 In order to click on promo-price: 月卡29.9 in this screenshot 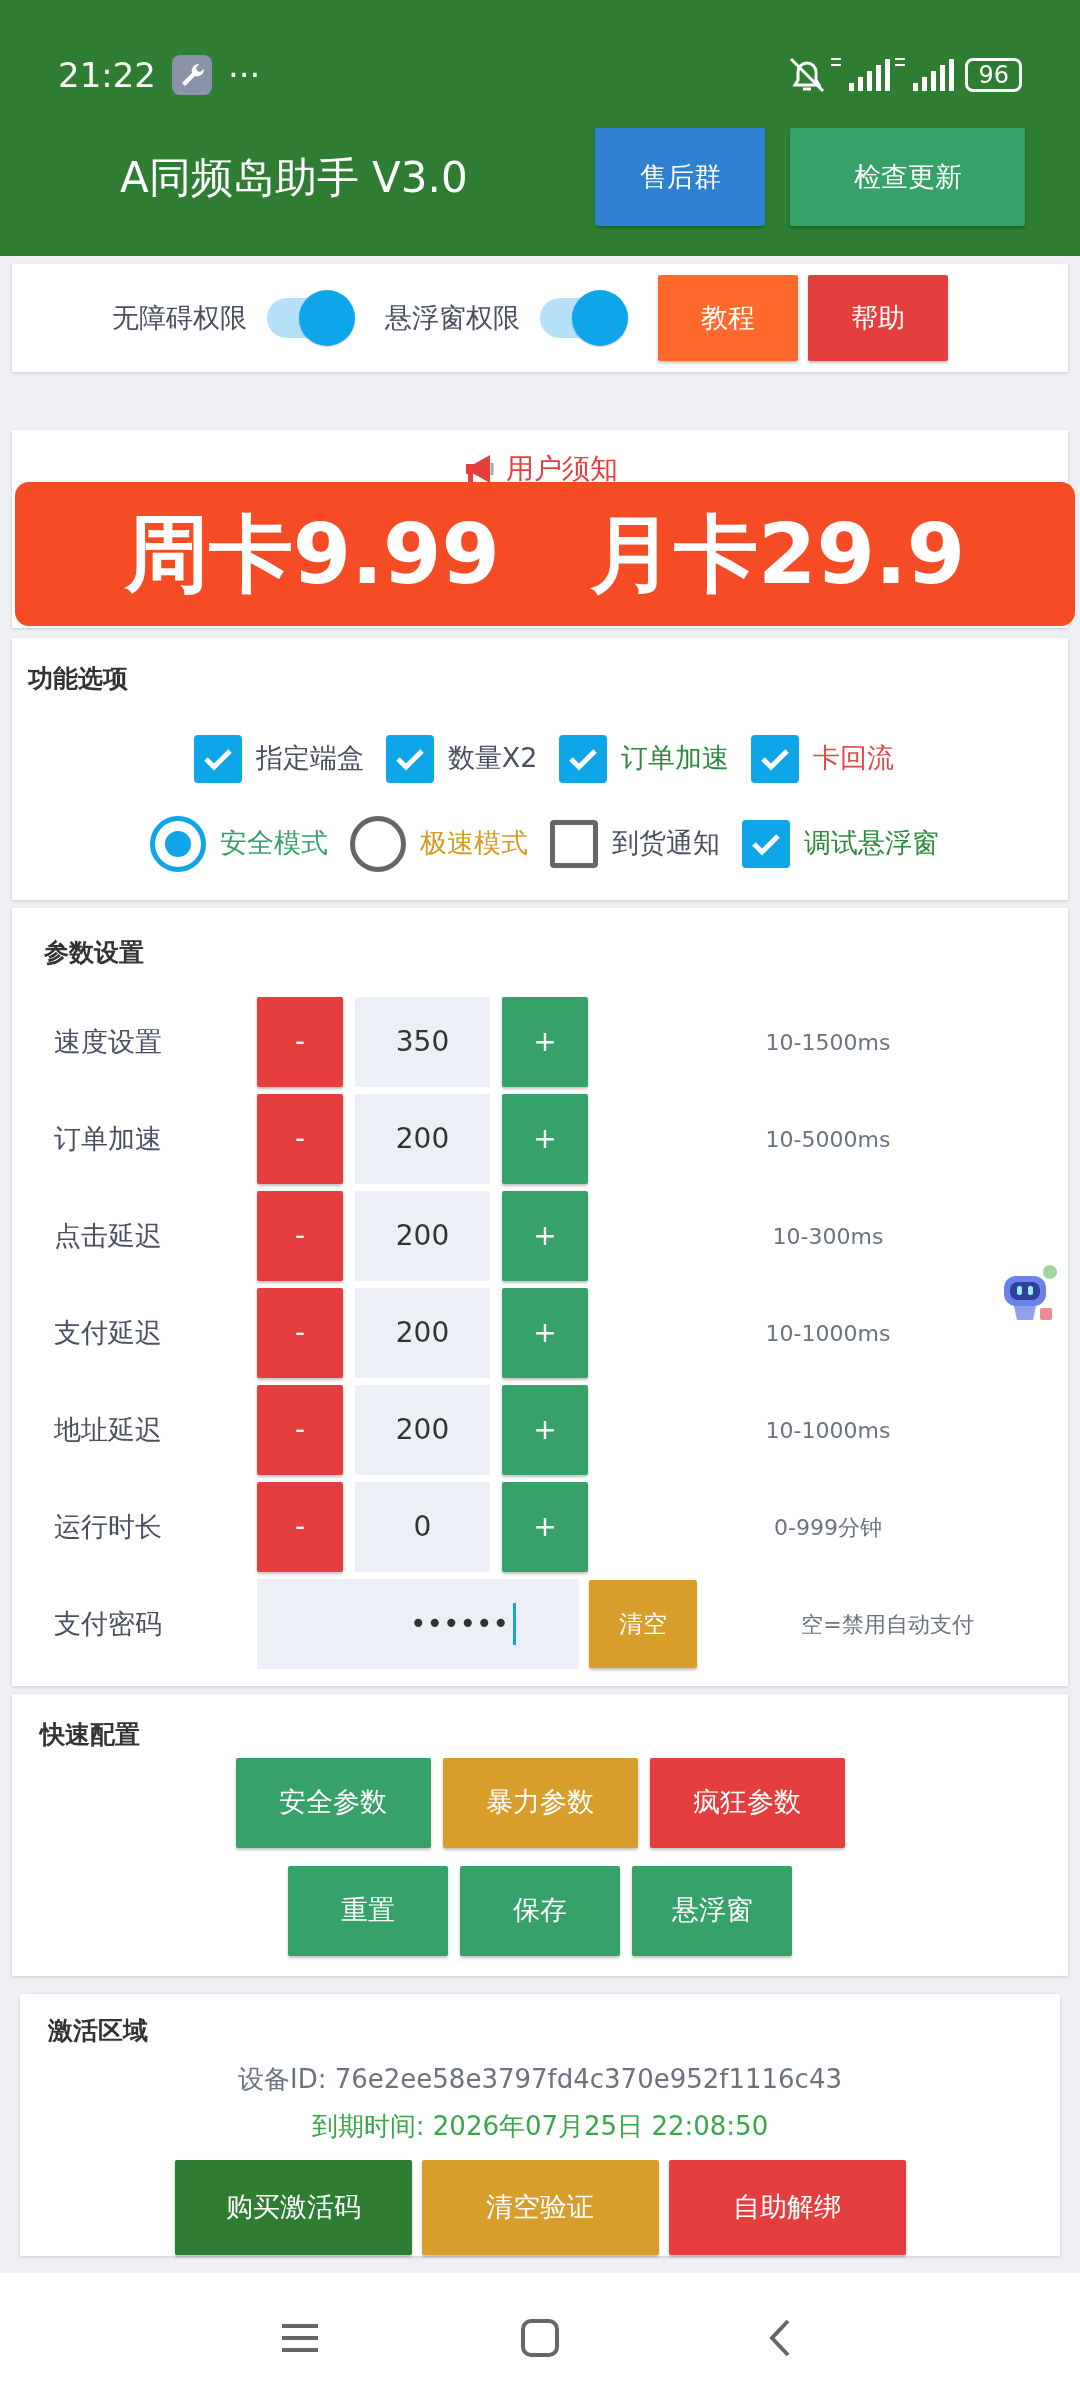, I will do `click(778, 554)`.